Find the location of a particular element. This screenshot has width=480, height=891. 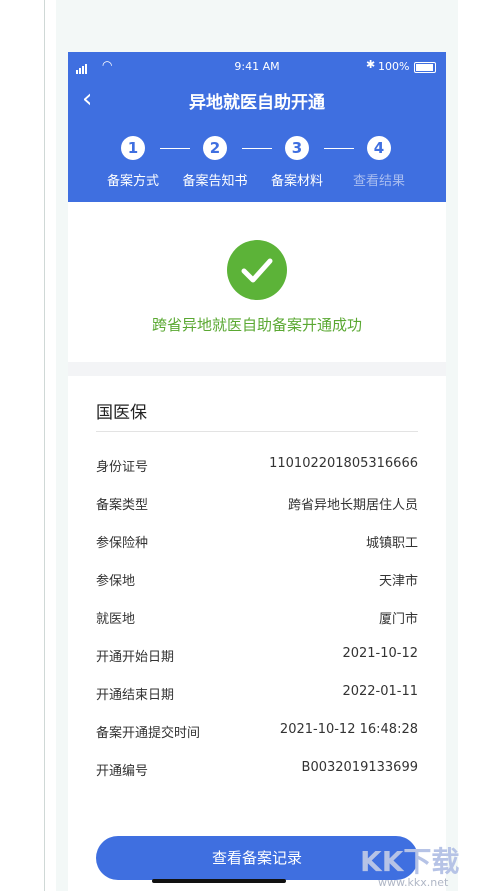

step-number: 1 is located at coordinates (133, 148).